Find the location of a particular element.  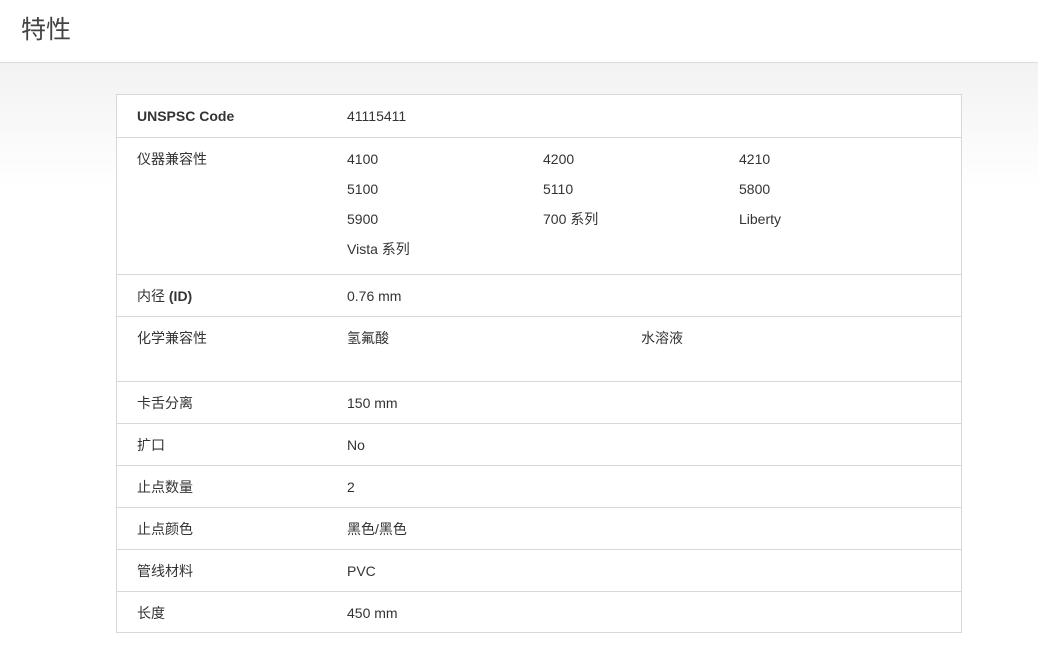

instrument-item: 4100 is located at coordinates (363, 159).